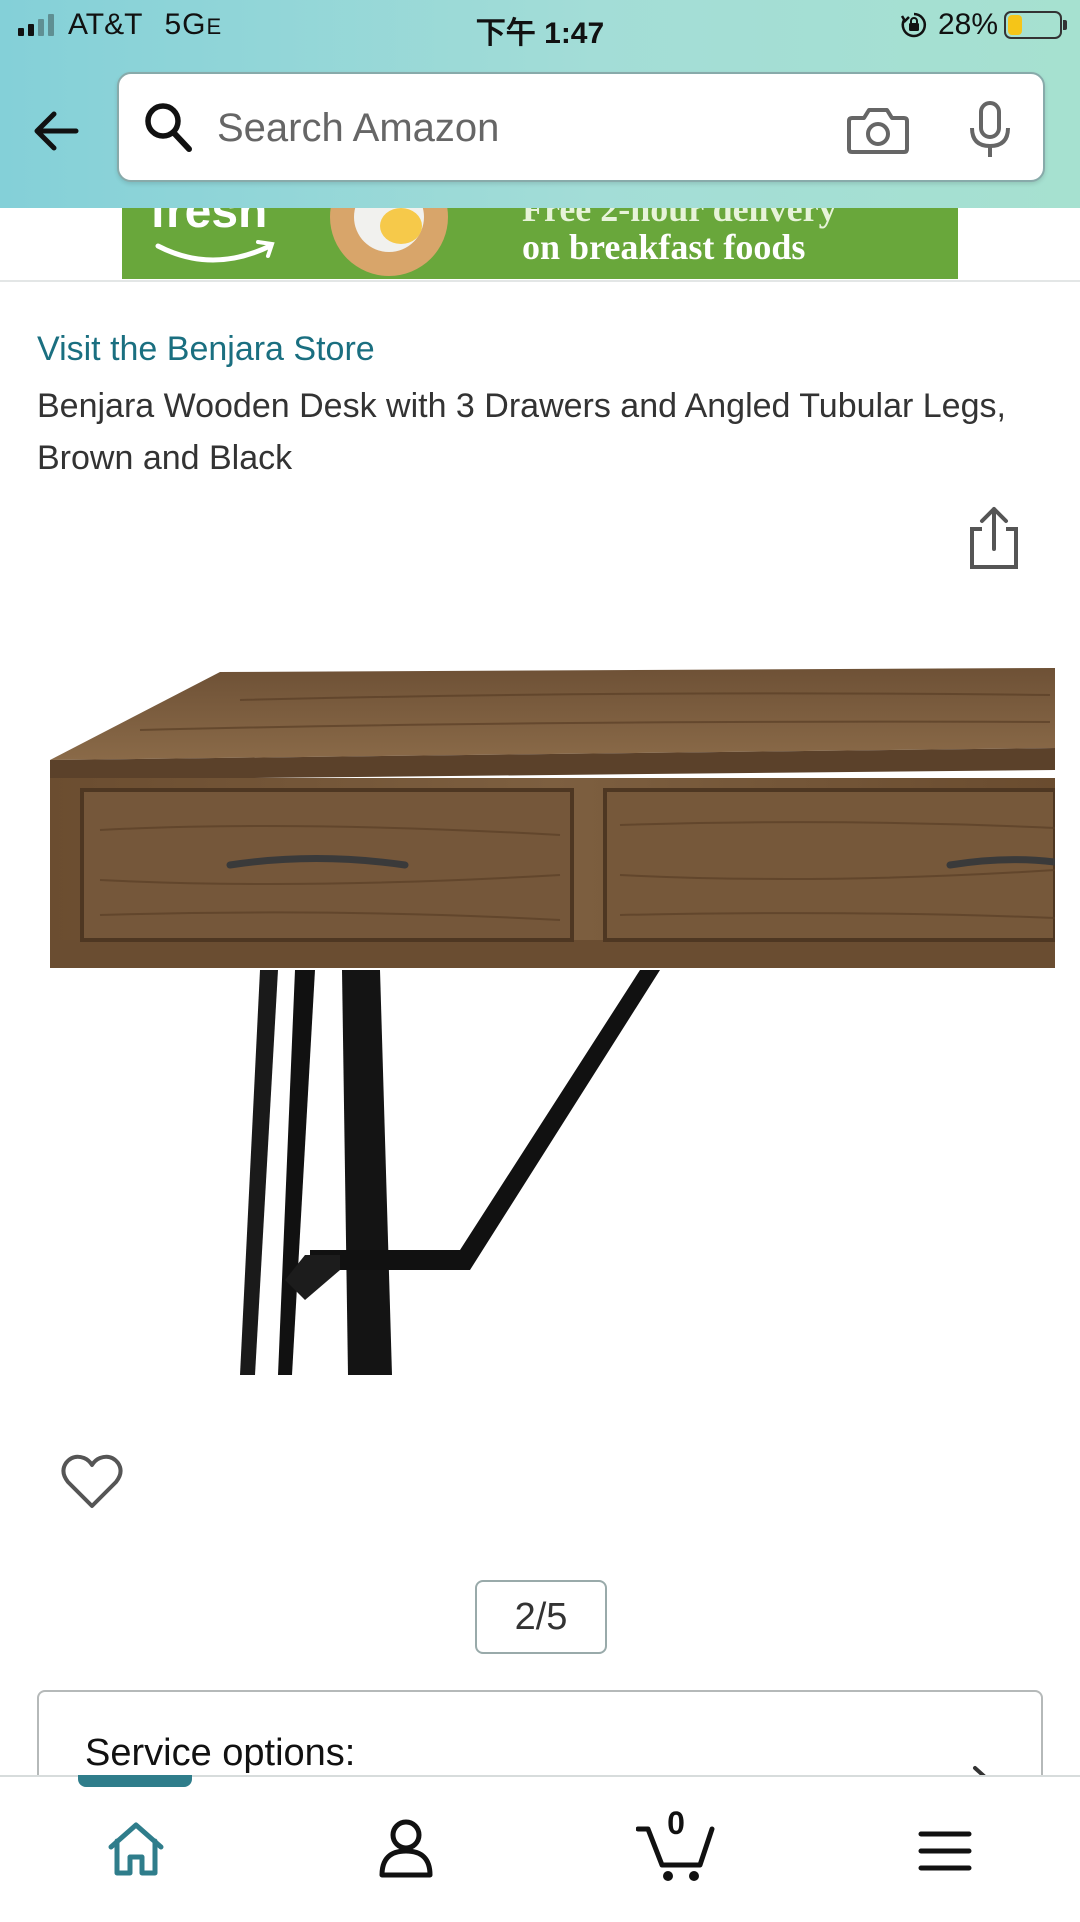  Describe the element at coordinates (406, 1848) in the screenshot. I see `account-icon` at that location.